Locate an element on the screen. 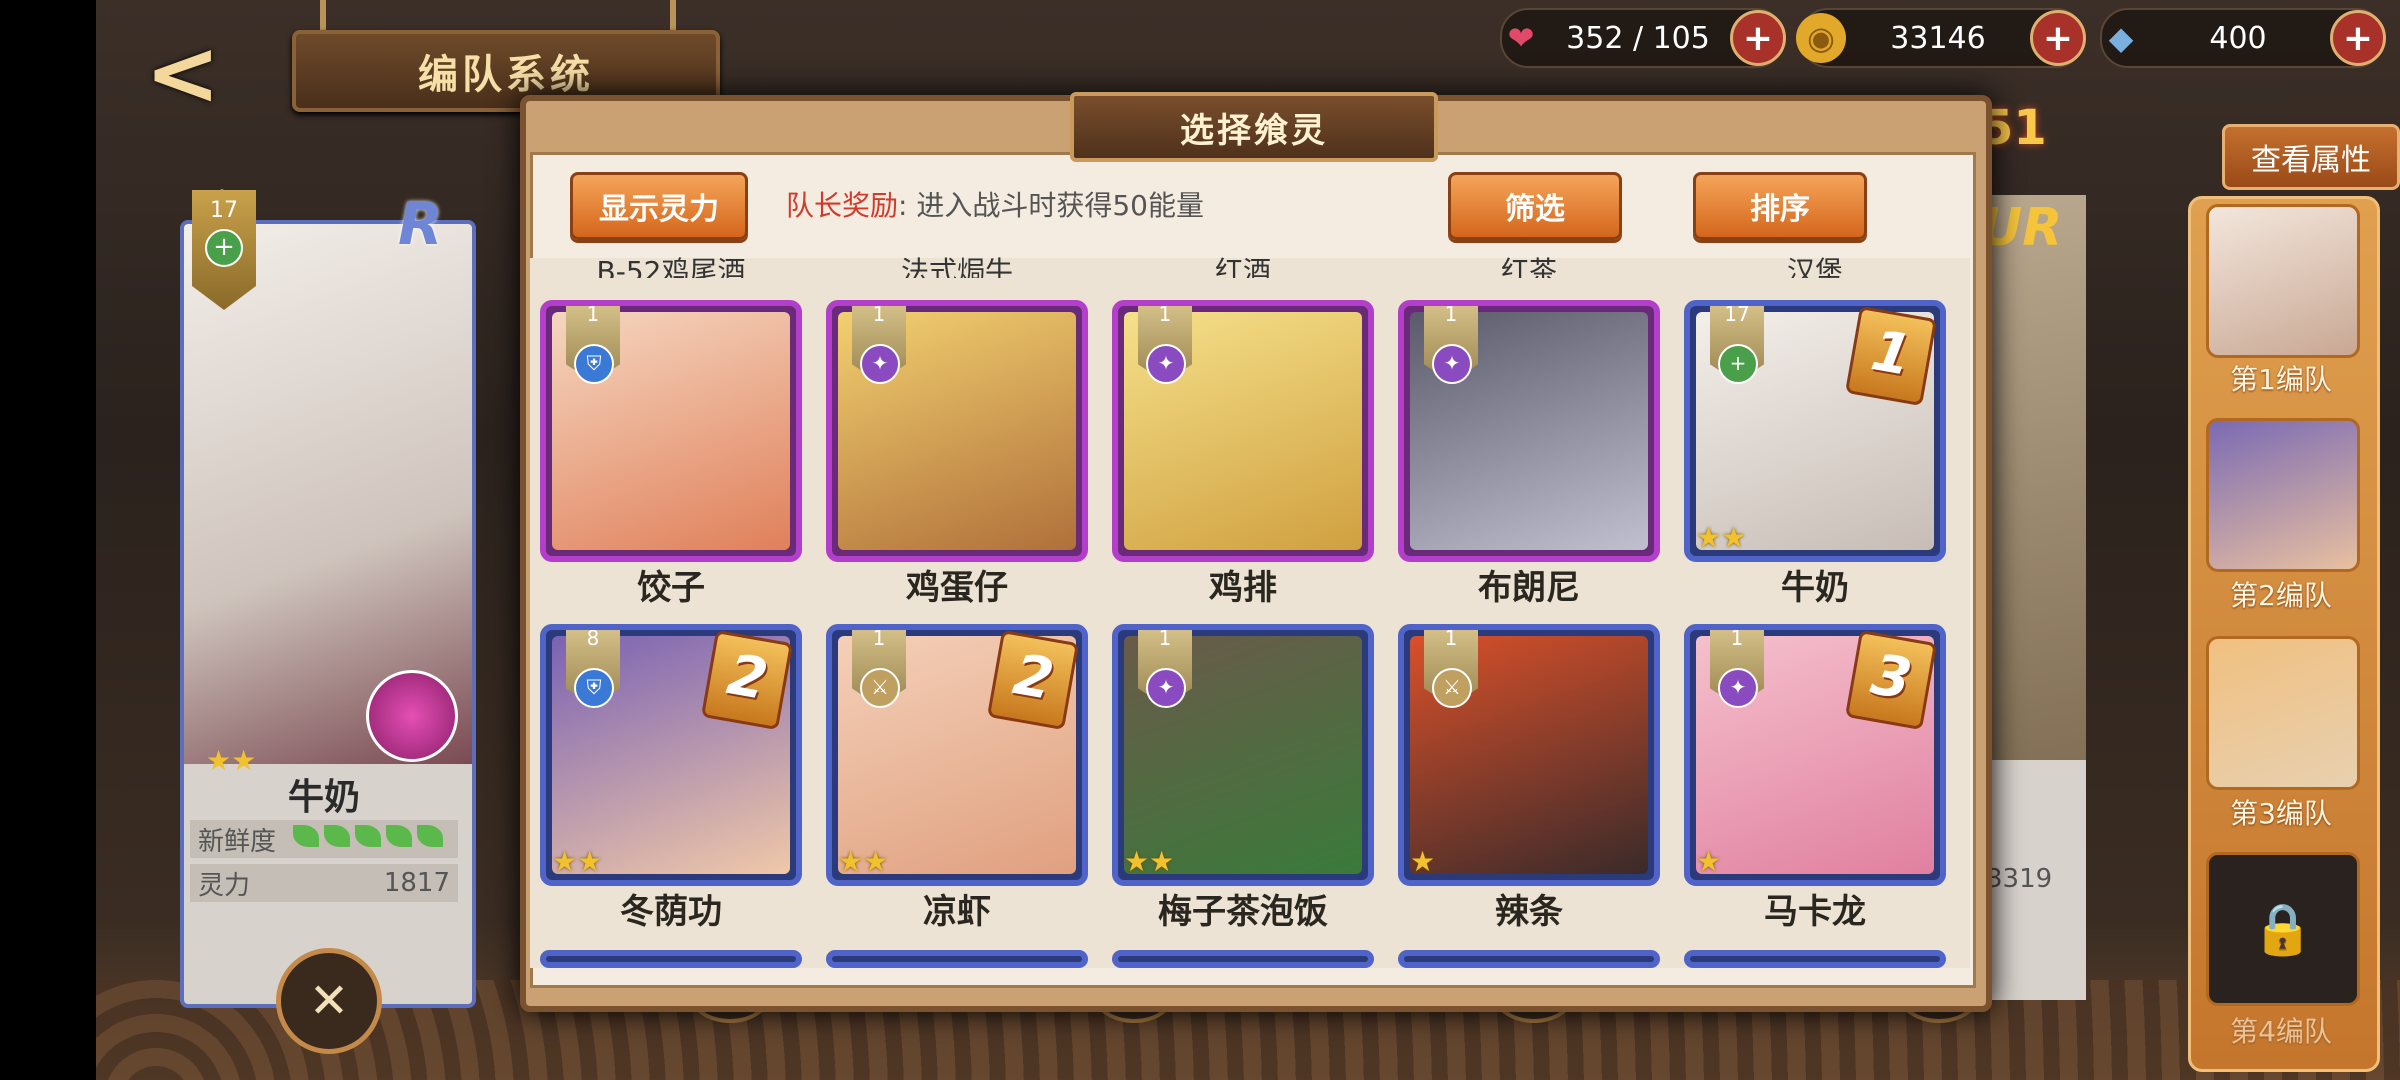 The height and width of the screenshot is (1080, 2400). stamina-resource: ❤ 352 / 105 + is located at coordinates (1643, 38).